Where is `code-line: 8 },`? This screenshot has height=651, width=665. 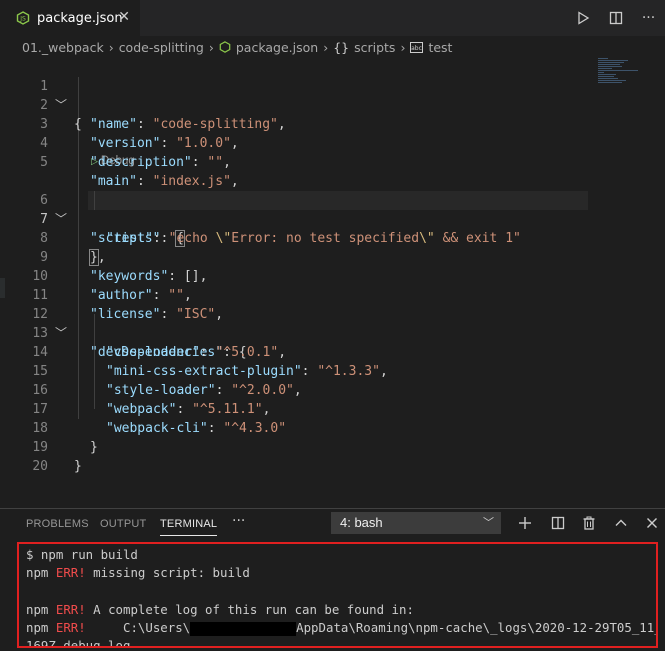
code-line: 8 }, is located at coordinates (295, 238).